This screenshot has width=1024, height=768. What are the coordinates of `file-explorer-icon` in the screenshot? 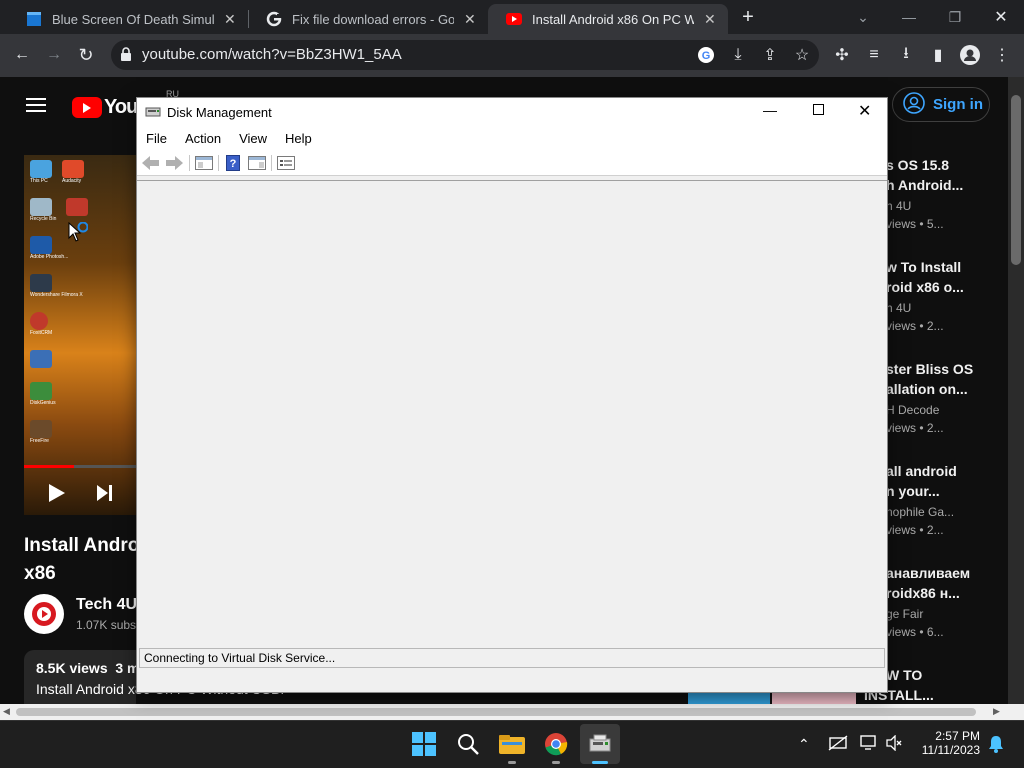 It's located at (512, 744).